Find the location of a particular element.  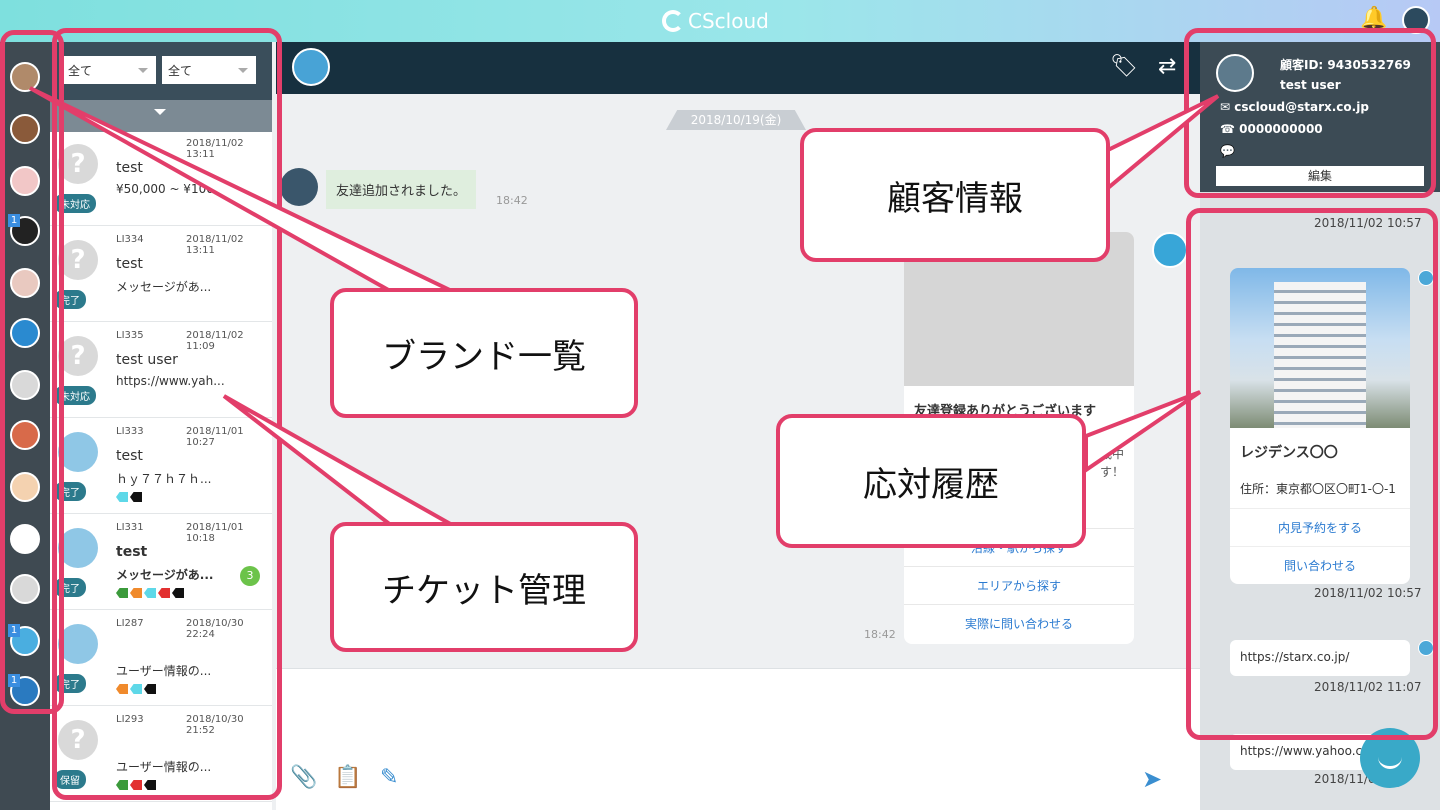

app-logo: CScloud is located at coordinates (715, 21).